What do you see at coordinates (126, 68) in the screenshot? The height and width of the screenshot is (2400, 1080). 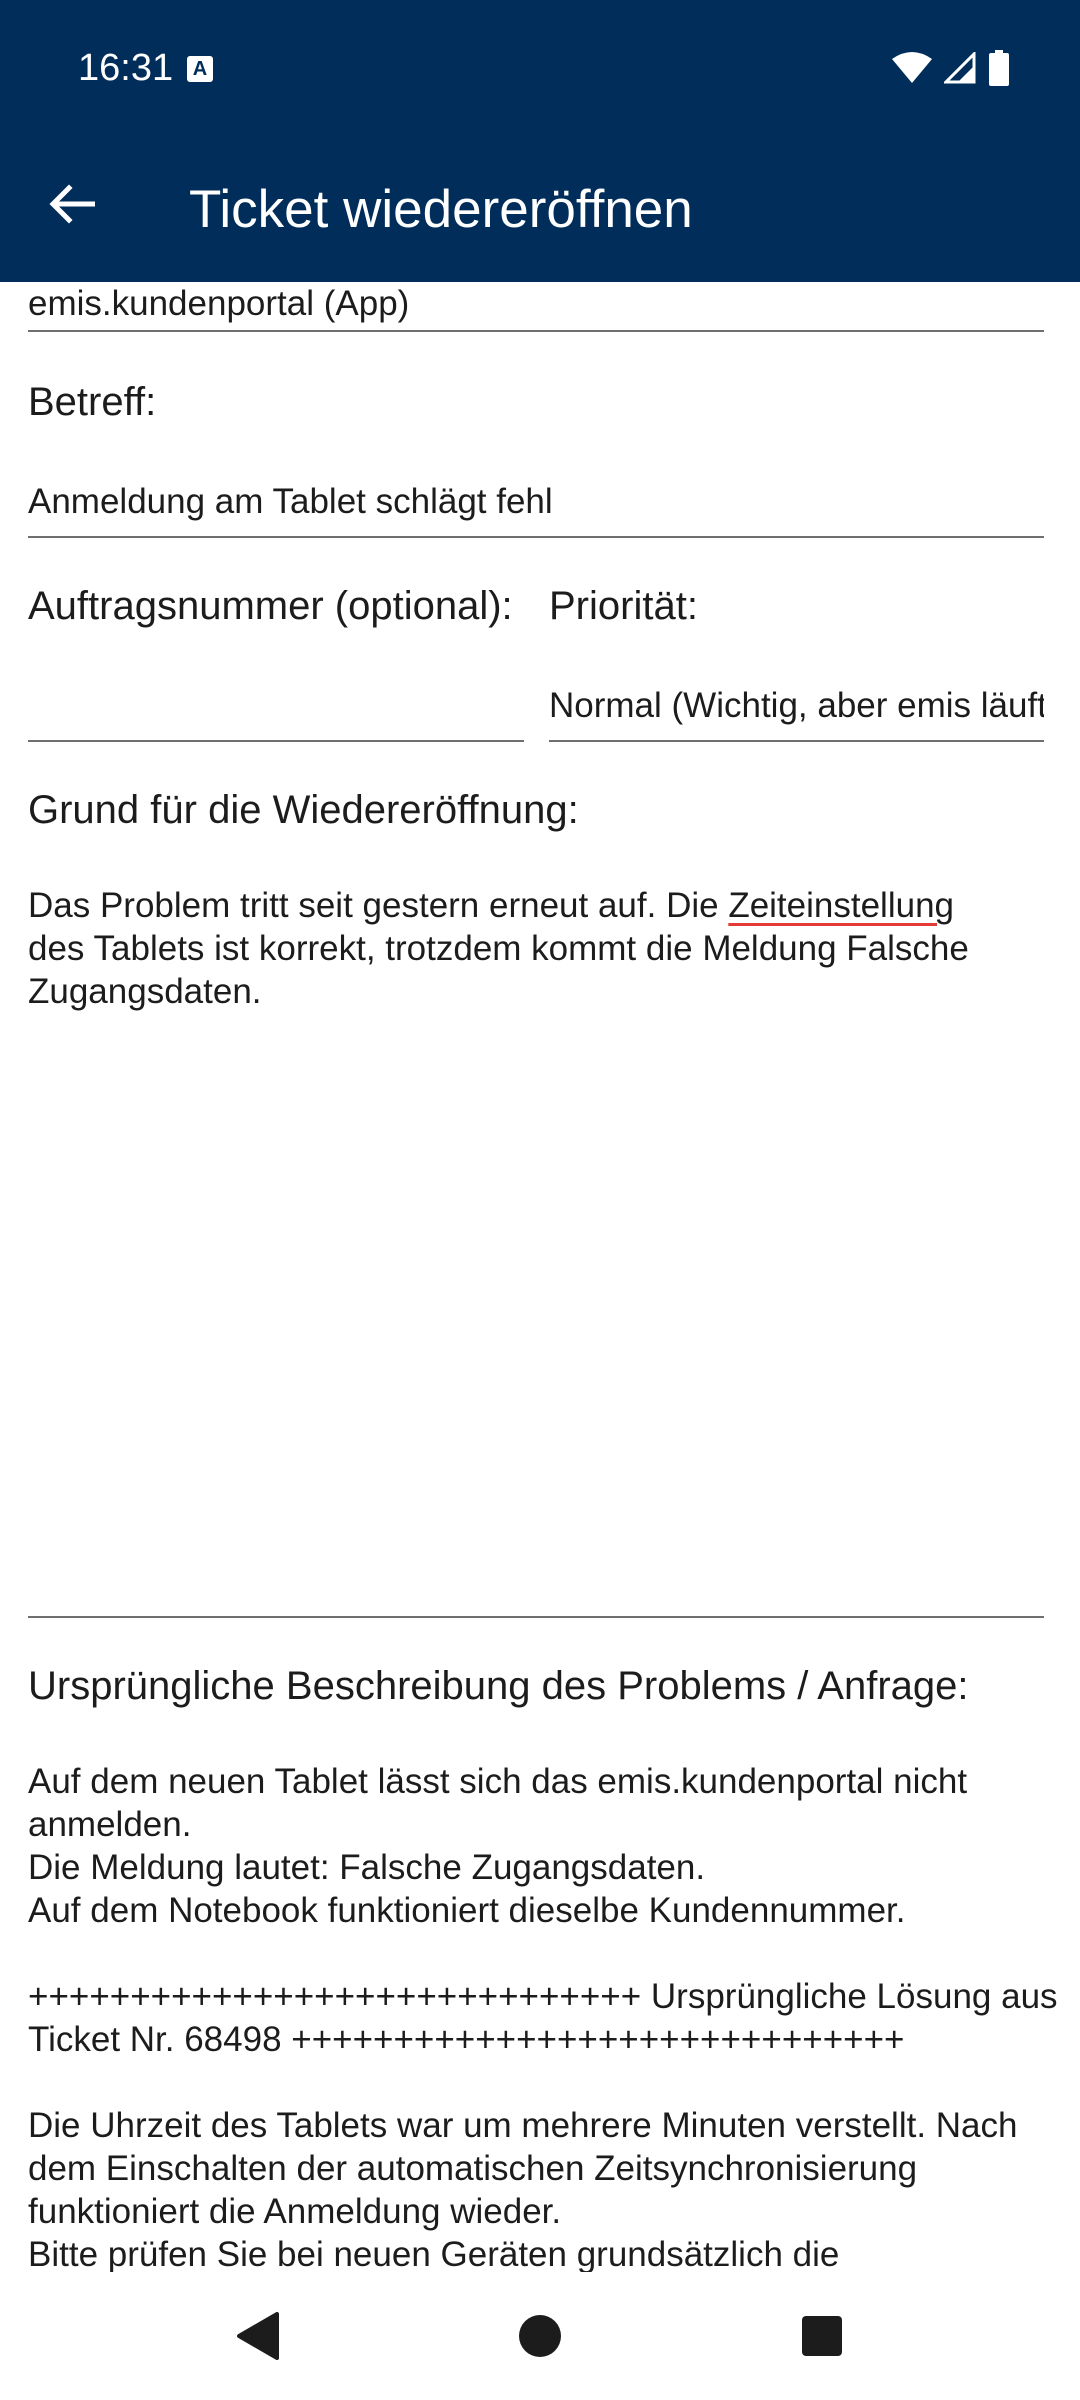 I see `status-time: 16:31` at bounding box center [126, 68].